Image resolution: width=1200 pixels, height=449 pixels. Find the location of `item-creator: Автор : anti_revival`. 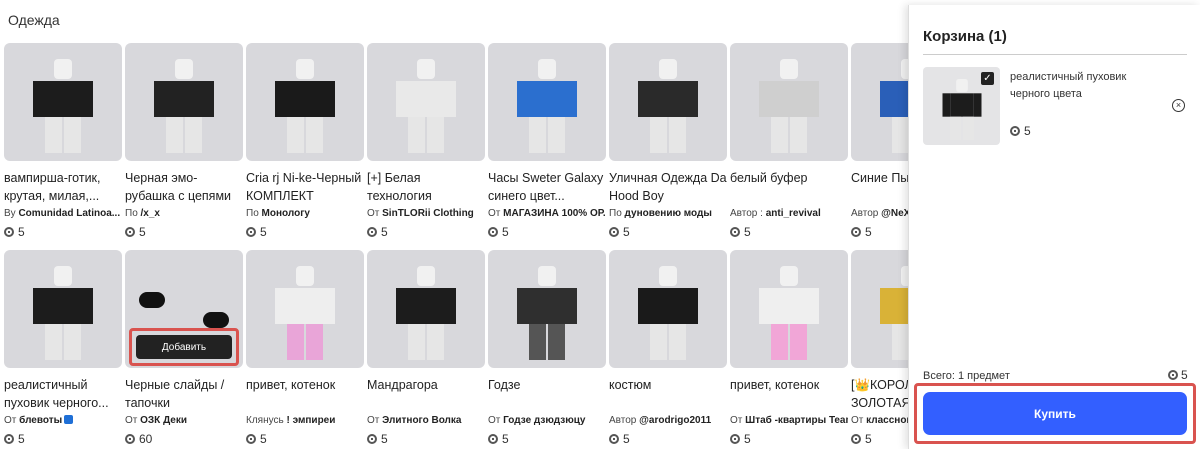

item-creator: Автор : anti_revival is located at coordinates (789, 214).